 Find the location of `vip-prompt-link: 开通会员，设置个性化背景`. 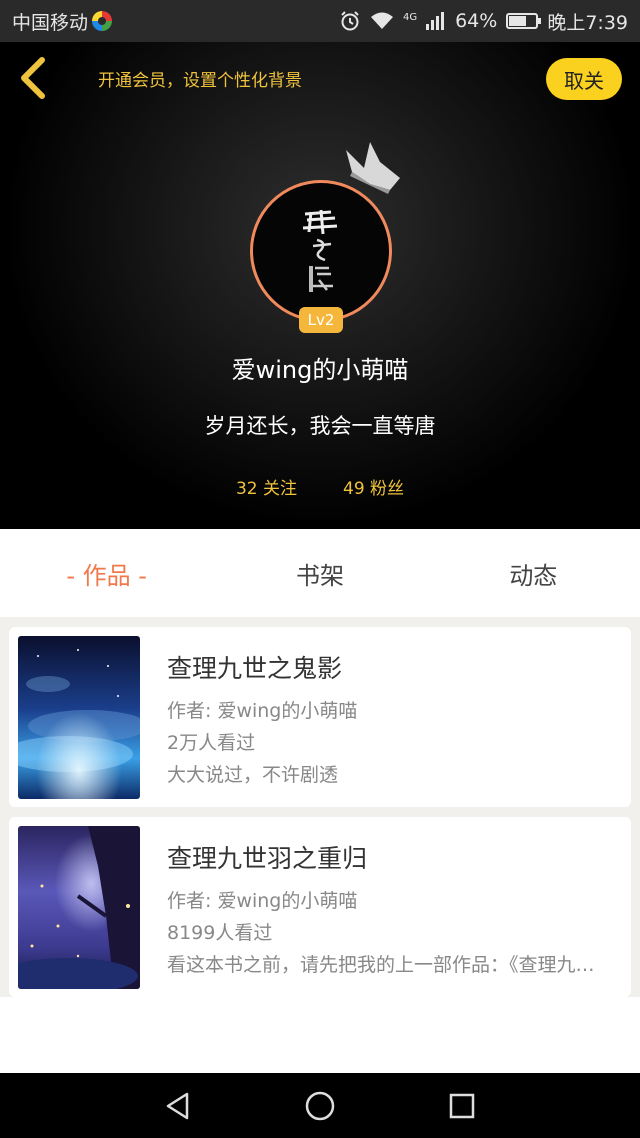

vip-prompt-link: 开通会员，设置个性化背景 is located at coordinates (200, 78).